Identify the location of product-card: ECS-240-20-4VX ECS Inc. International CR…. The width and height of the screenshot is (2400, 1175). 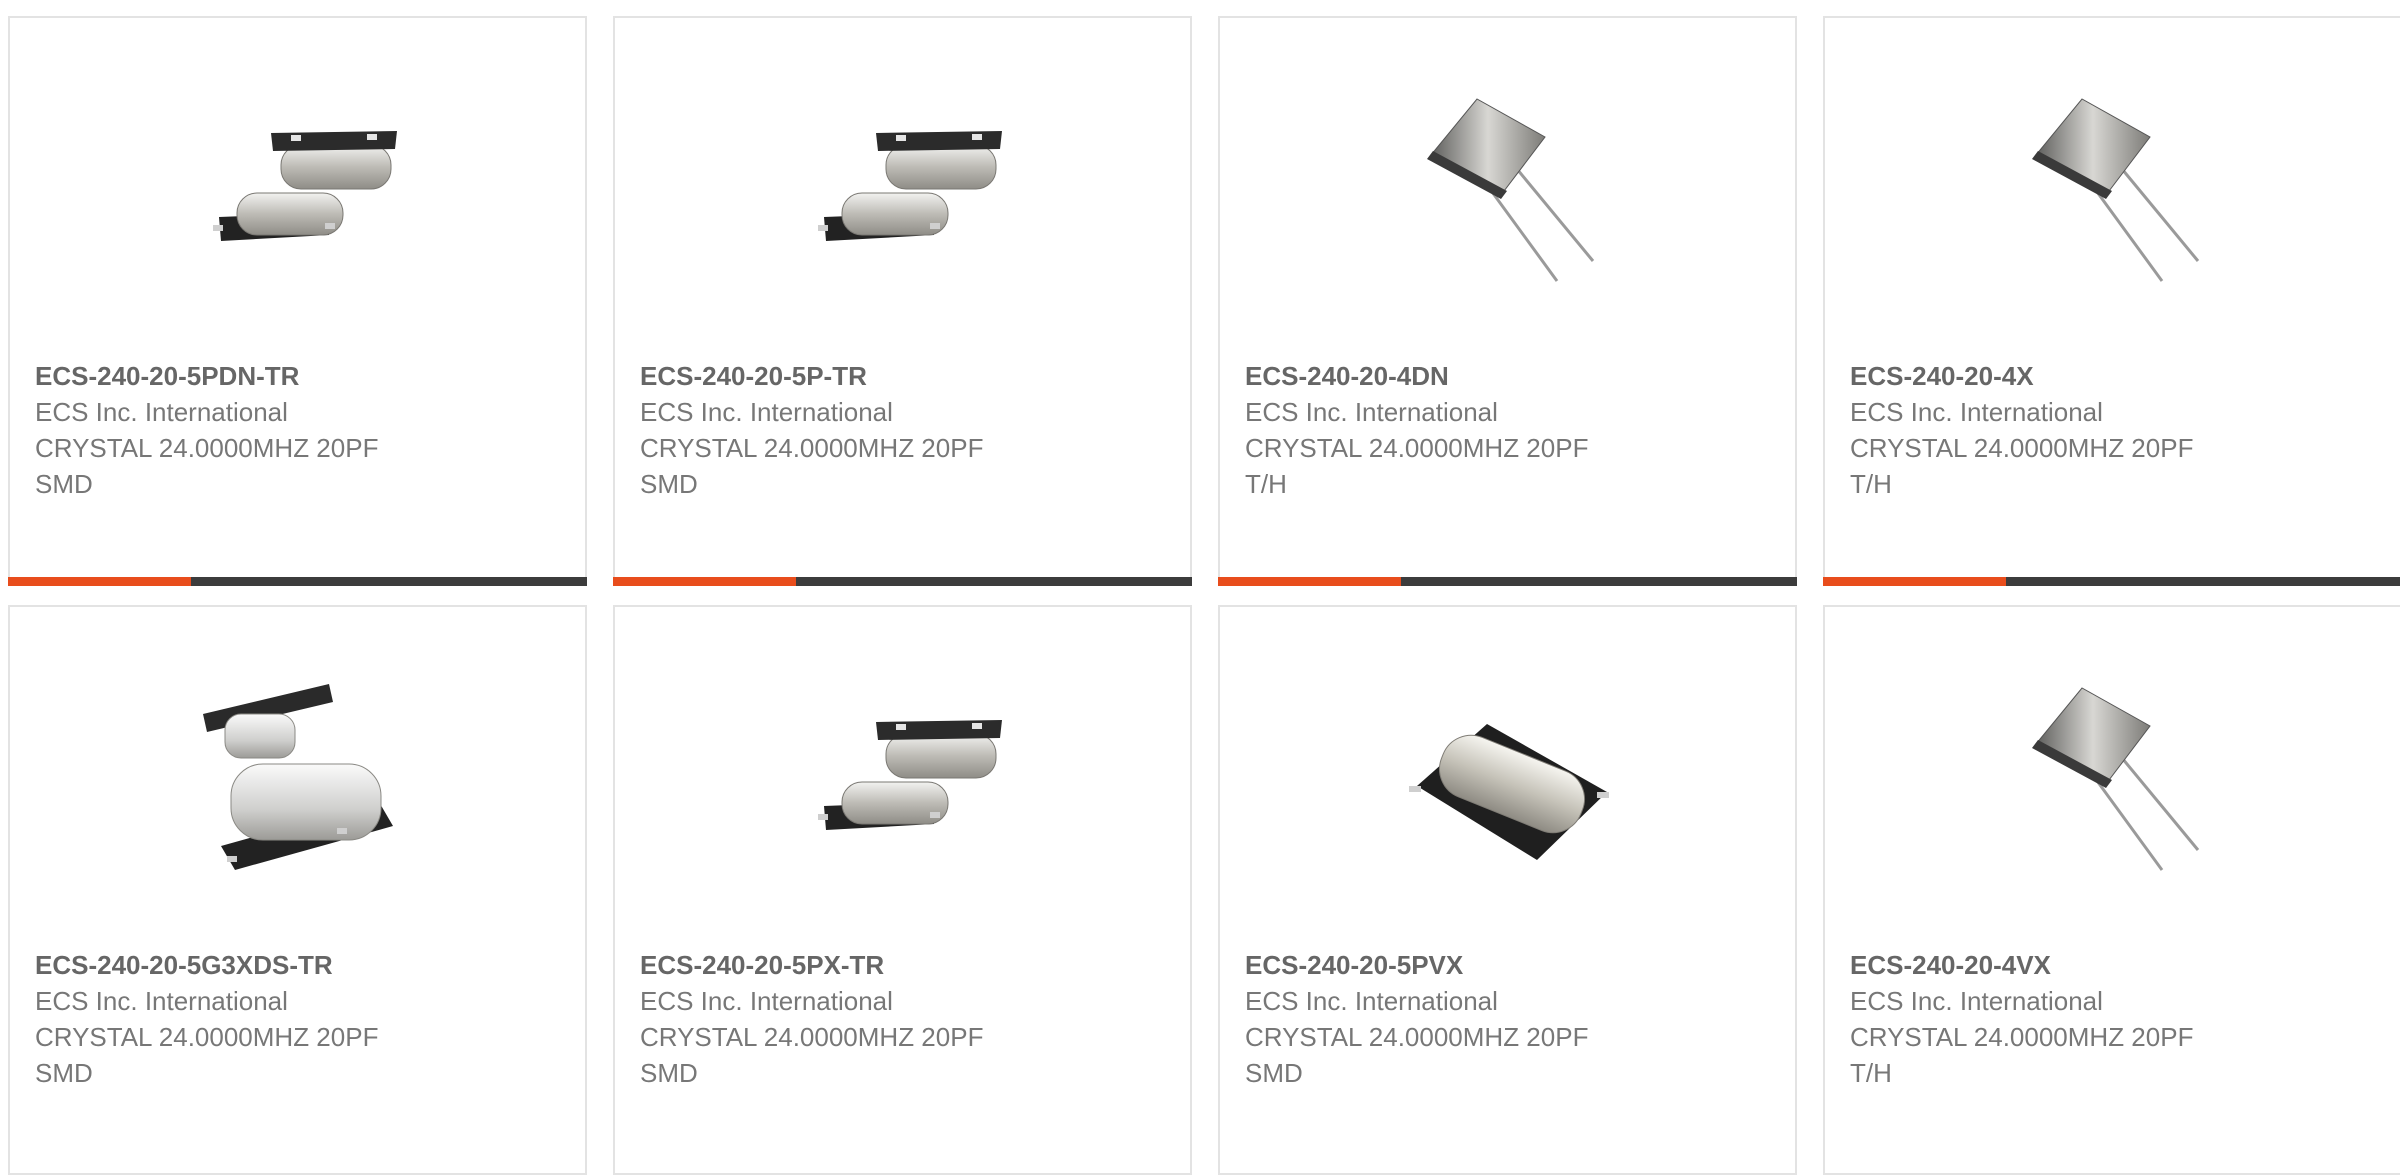
(2111, 890).